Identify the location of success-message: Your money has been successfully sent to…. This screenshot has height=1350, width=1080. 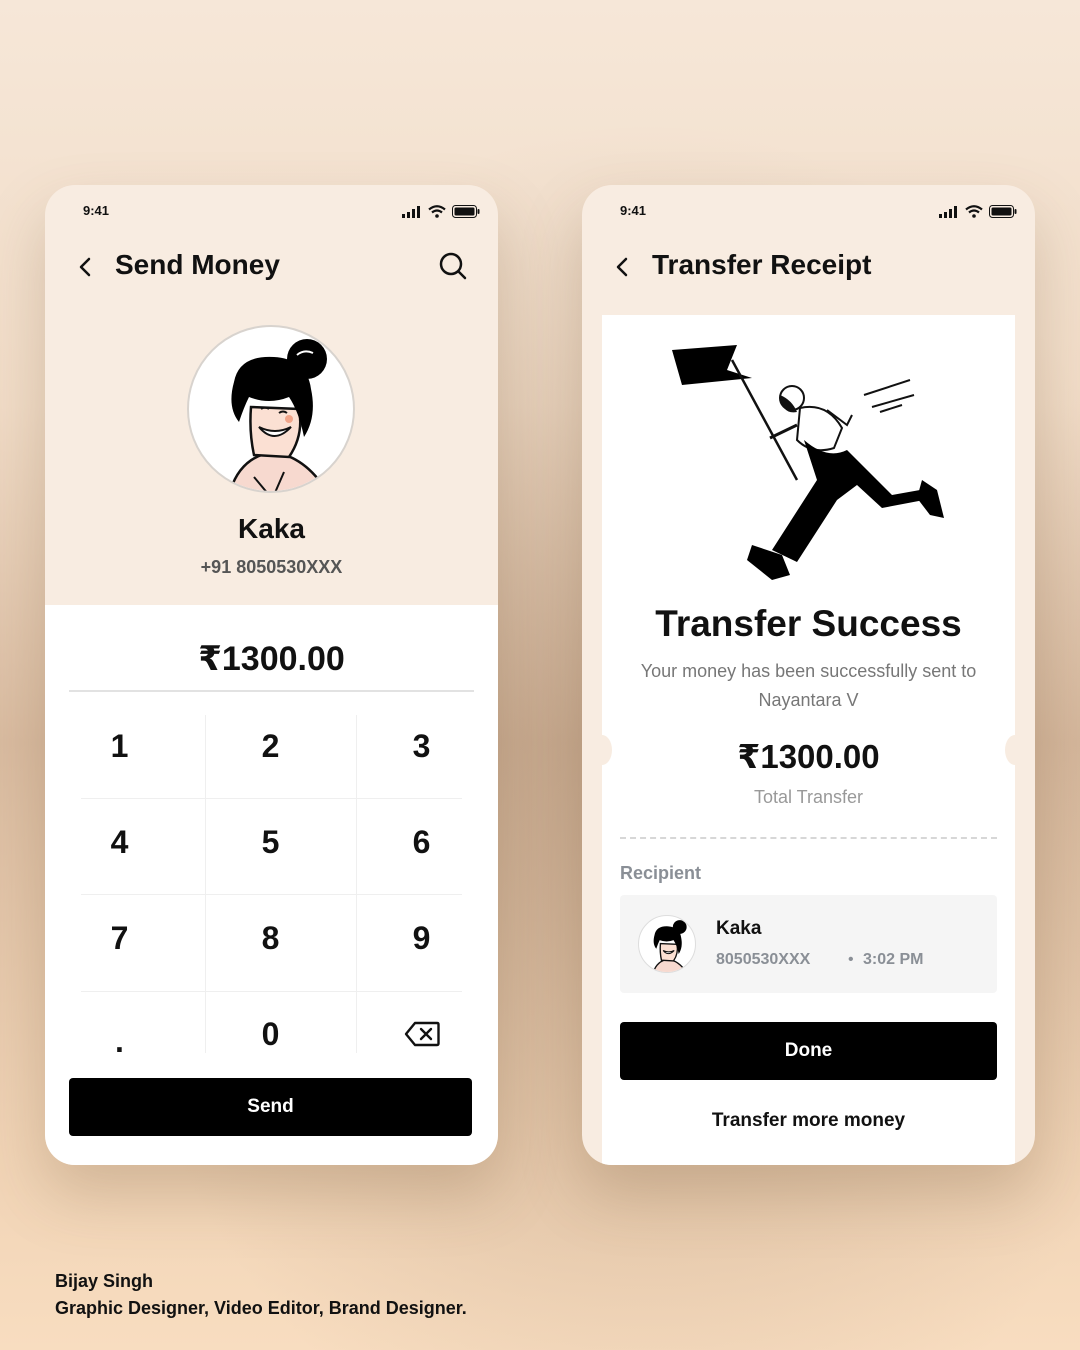
(808, 686).